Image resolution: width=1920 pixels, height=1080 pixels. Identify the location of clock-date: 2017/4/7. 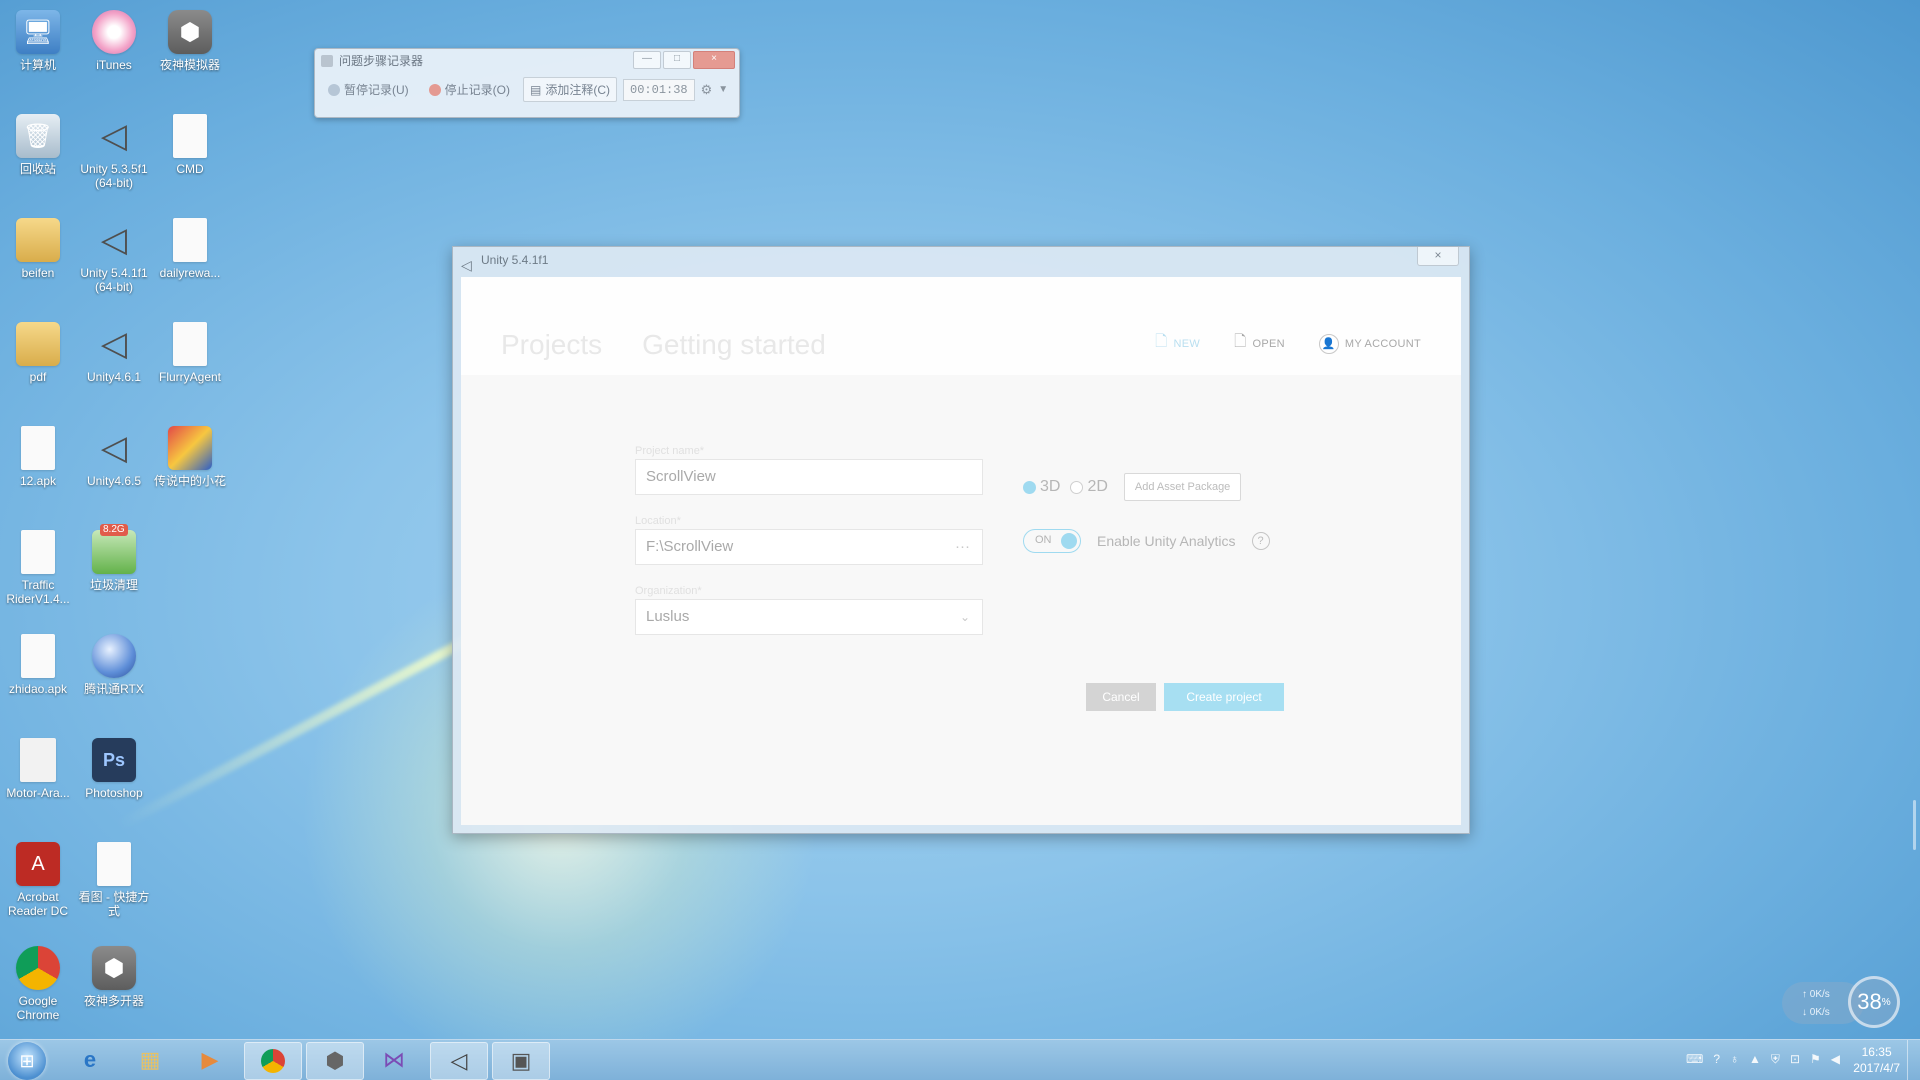
(1876, 1068).